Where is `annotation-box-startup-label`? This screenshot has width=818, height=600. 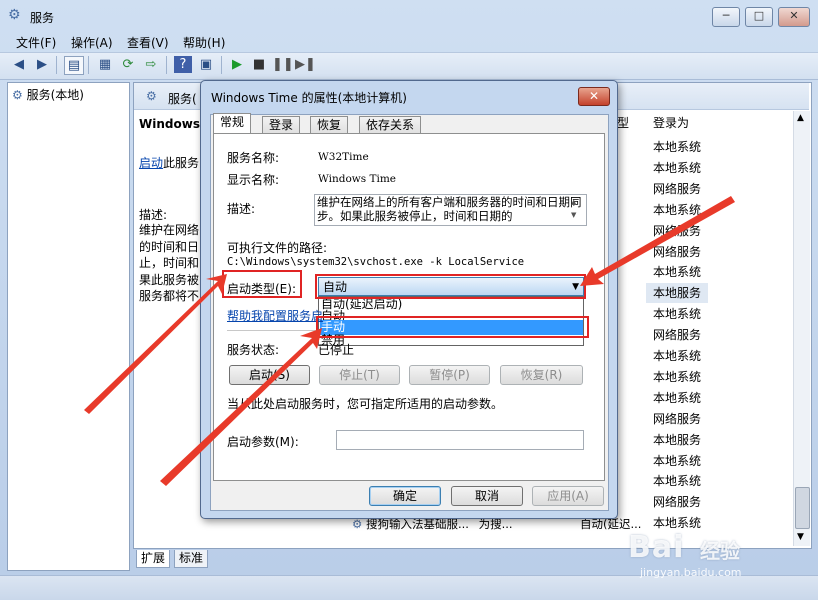 annotation-box-startup-label is located at coordinates (262, 284).